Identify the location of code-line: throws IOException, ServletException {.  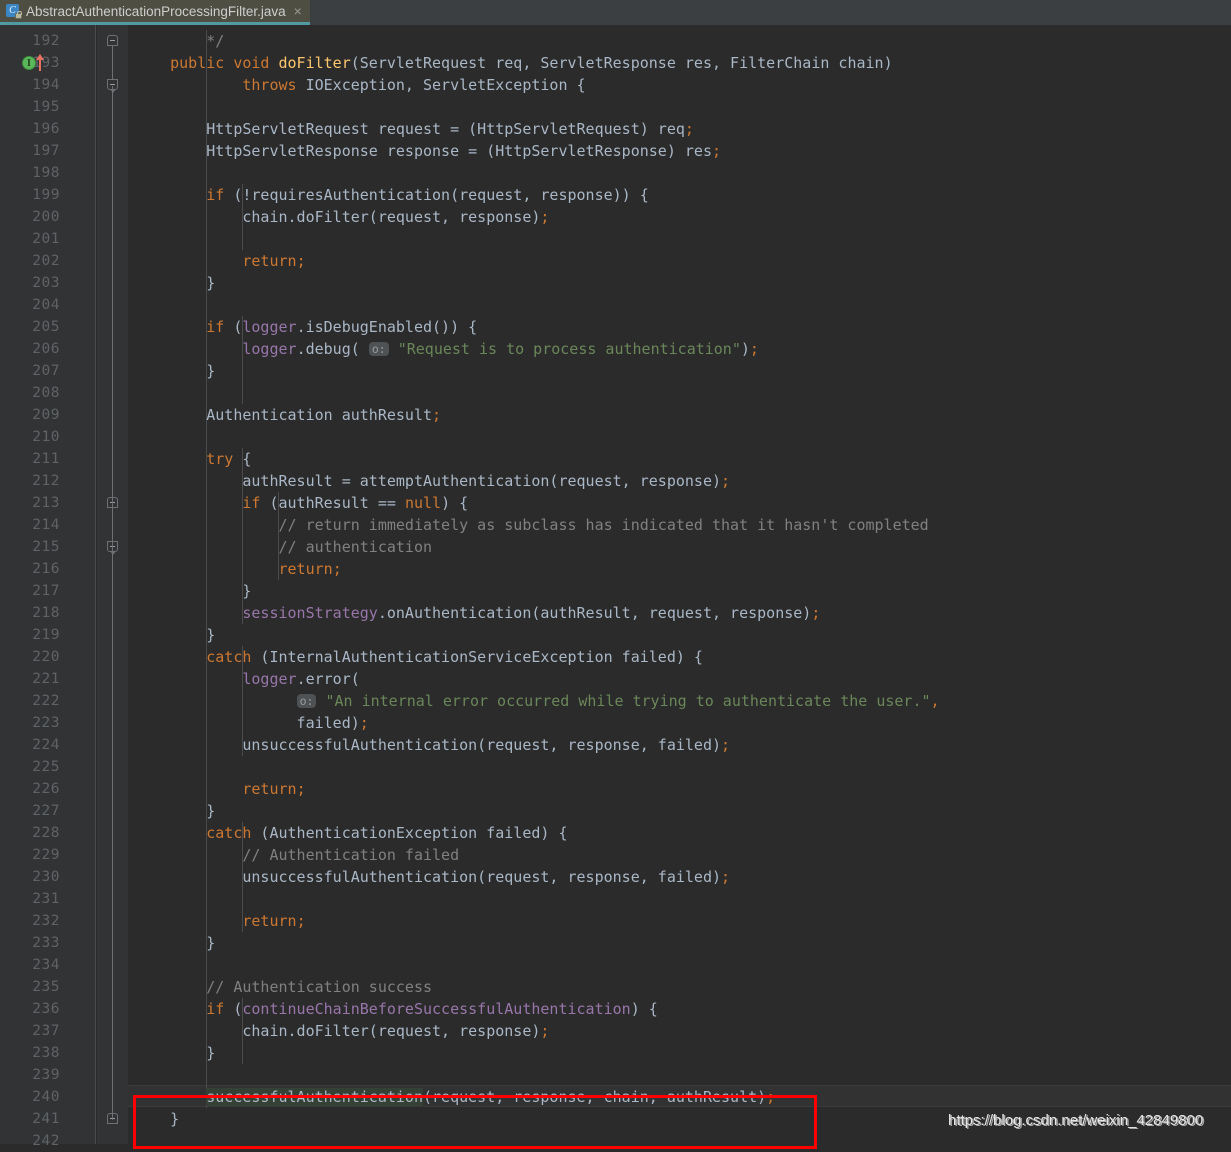
(679, 85).